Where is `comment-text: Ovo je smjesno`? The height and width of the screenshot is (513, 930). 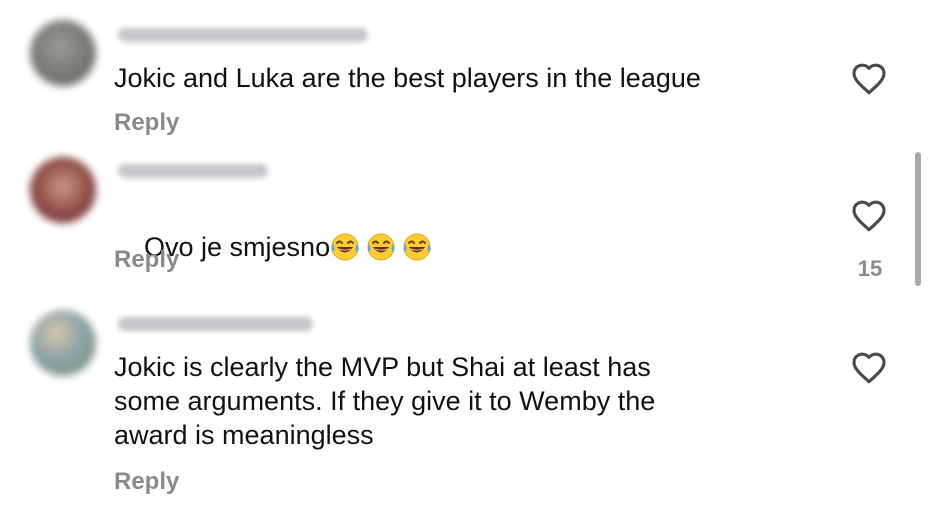
comment-text: Ovo je smjesno is located at coordinates (464, 247).